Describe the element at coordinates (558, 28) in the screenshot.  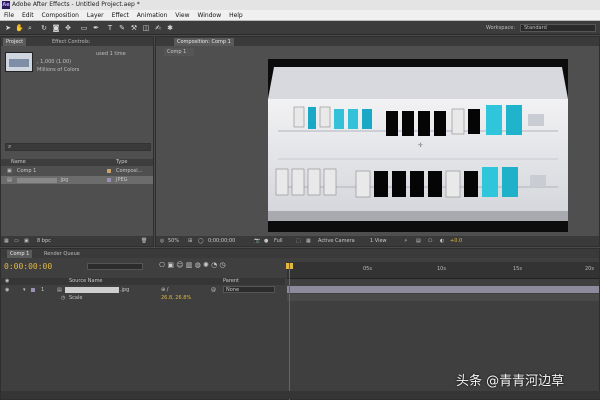
I see `workspace-select: Standard` at that location.